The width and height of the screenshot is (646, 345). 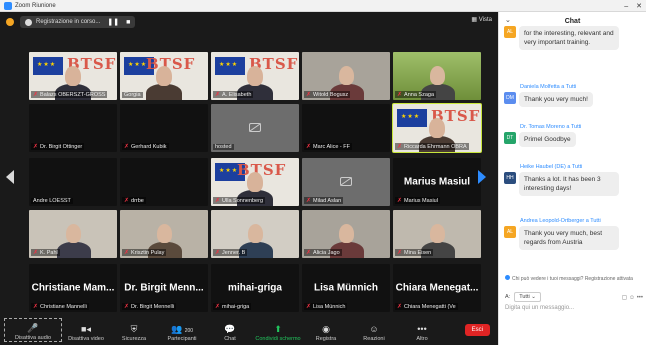 What do you see at coordinates (374, 330) in the screenshot?
I see `reactions-button: ☺ Reazioni` at bounding box center [374, 330].